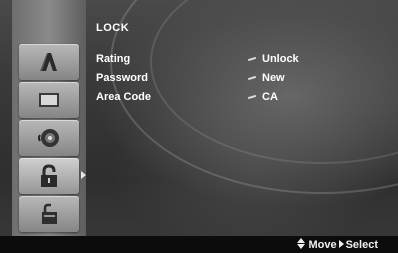 Image resolution: width=398 pixels, height=253 pixels. Describe the element at coordinates (361, 245) in the screenshot. I see `select-hint-label: Select` at that location.